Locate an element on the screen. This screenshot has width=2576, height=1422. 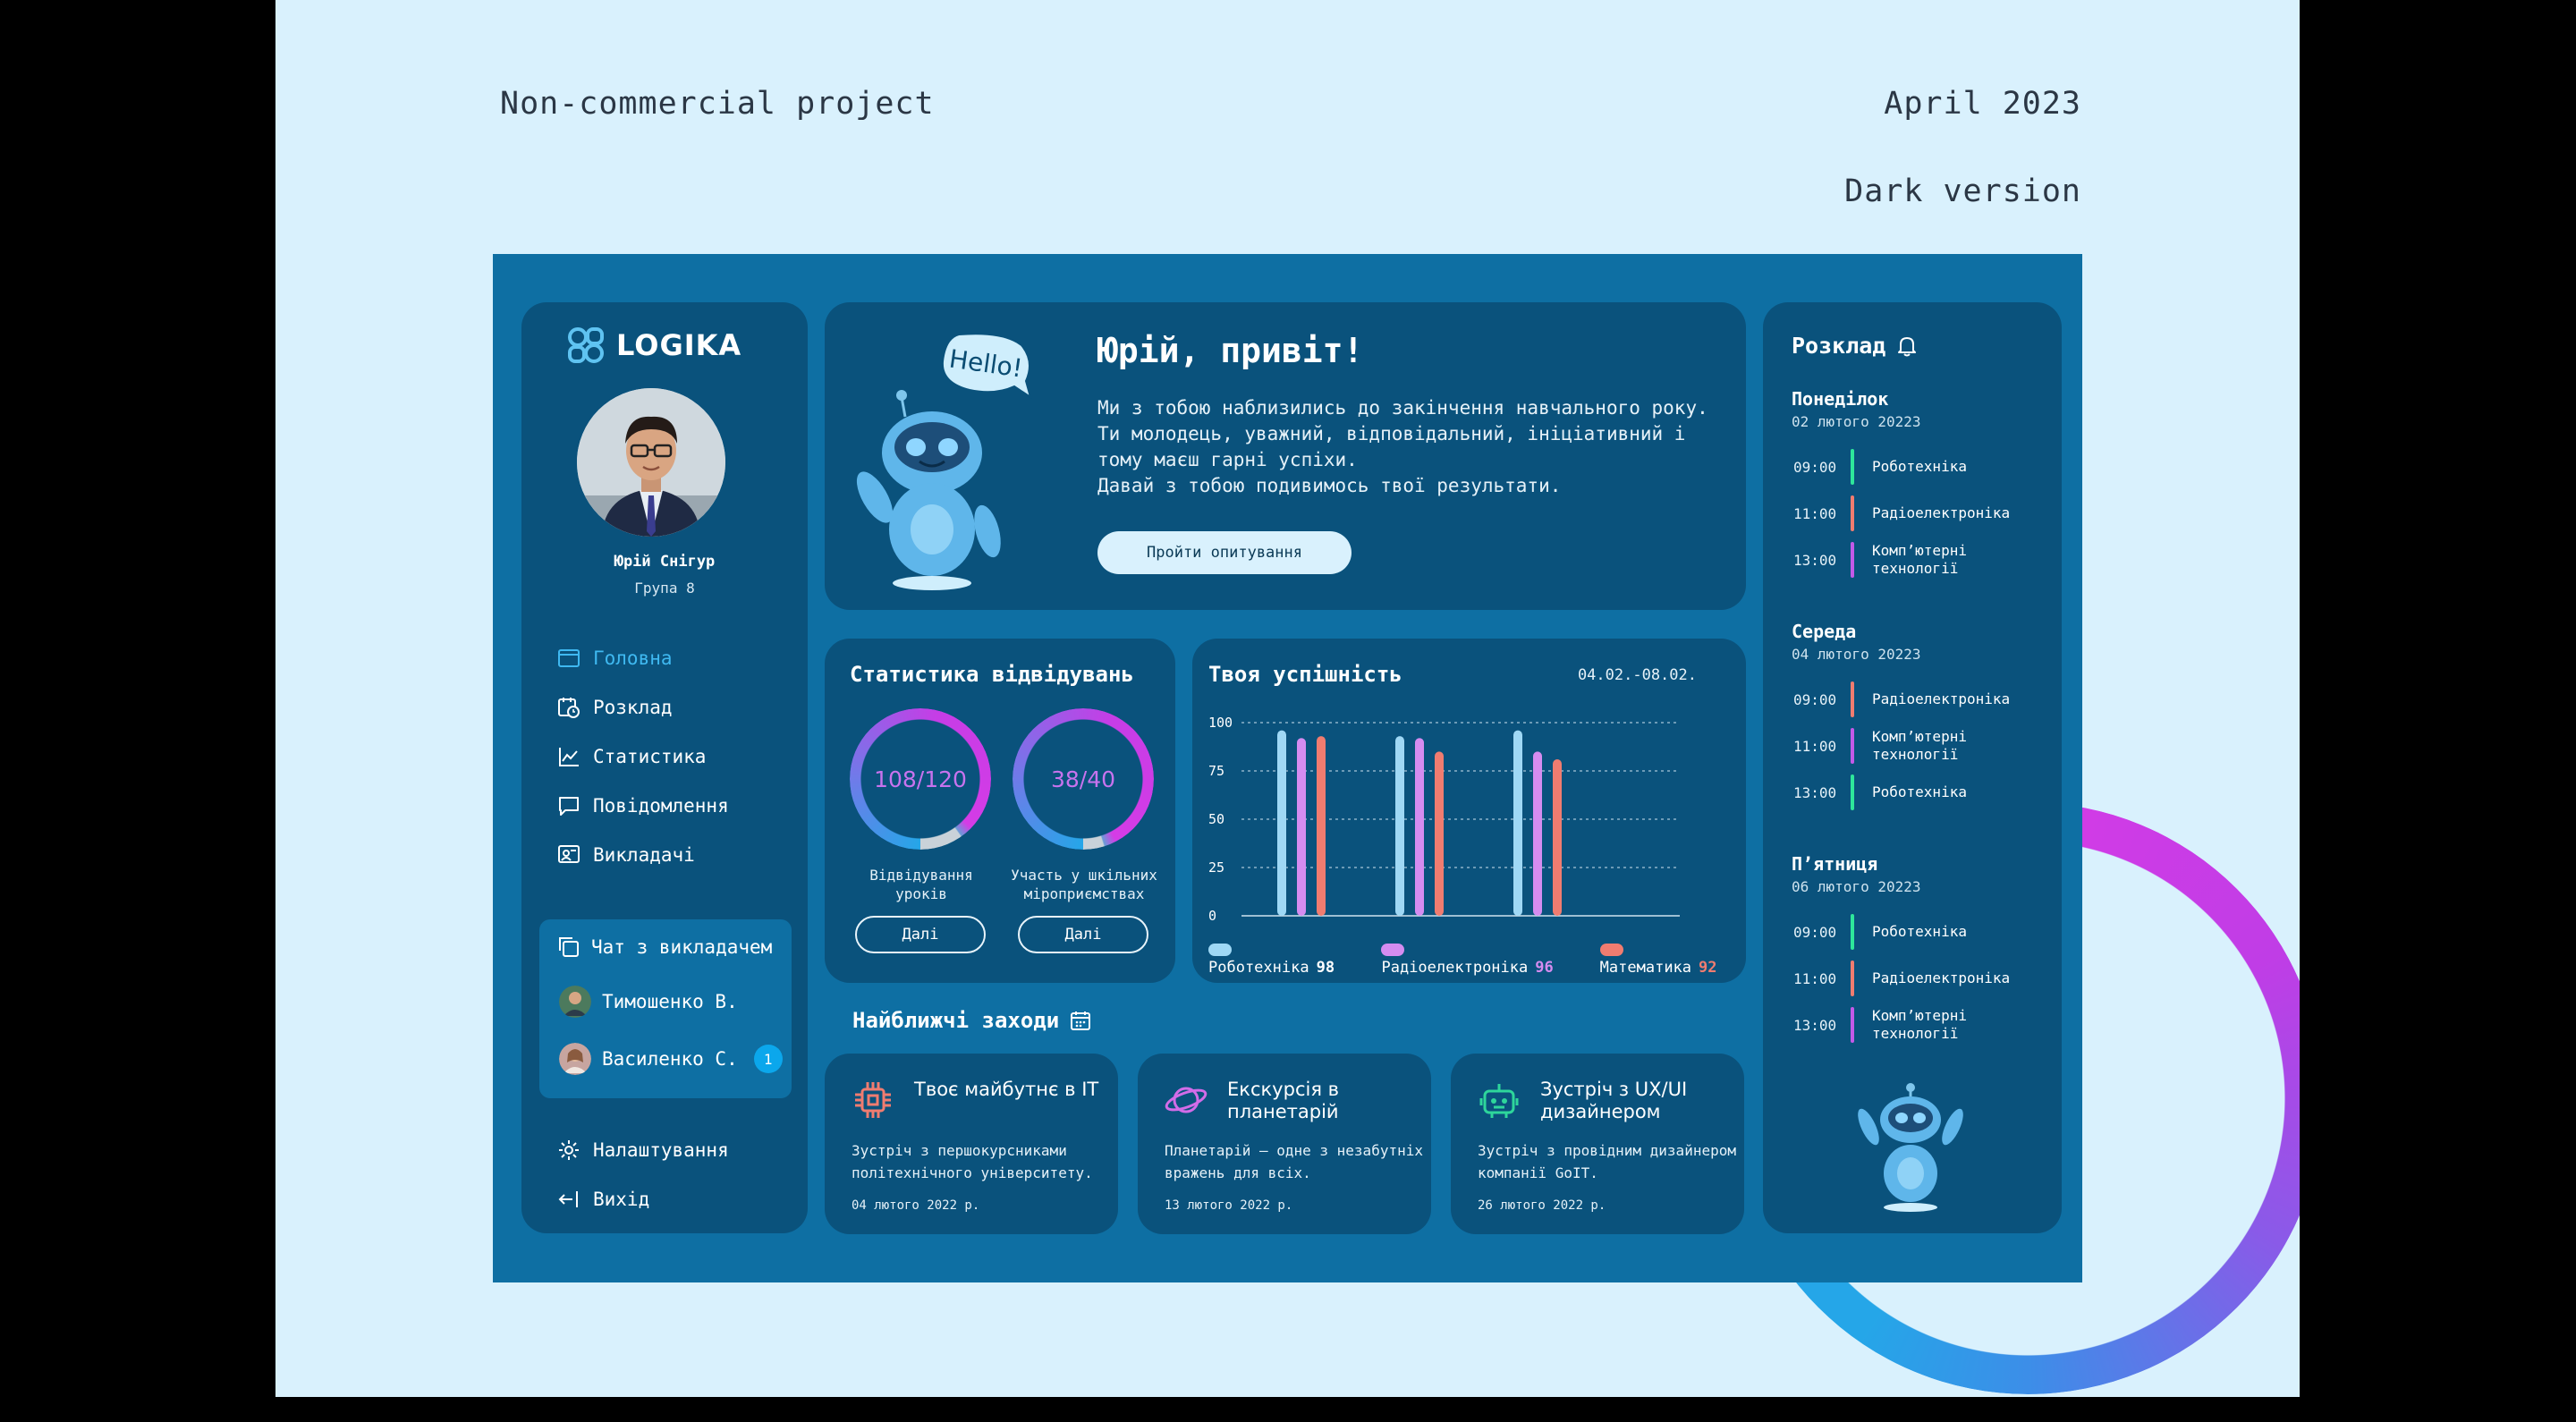
schedule-lesson: 13:00 Роботехніка is located at coordinates (1880, 792).